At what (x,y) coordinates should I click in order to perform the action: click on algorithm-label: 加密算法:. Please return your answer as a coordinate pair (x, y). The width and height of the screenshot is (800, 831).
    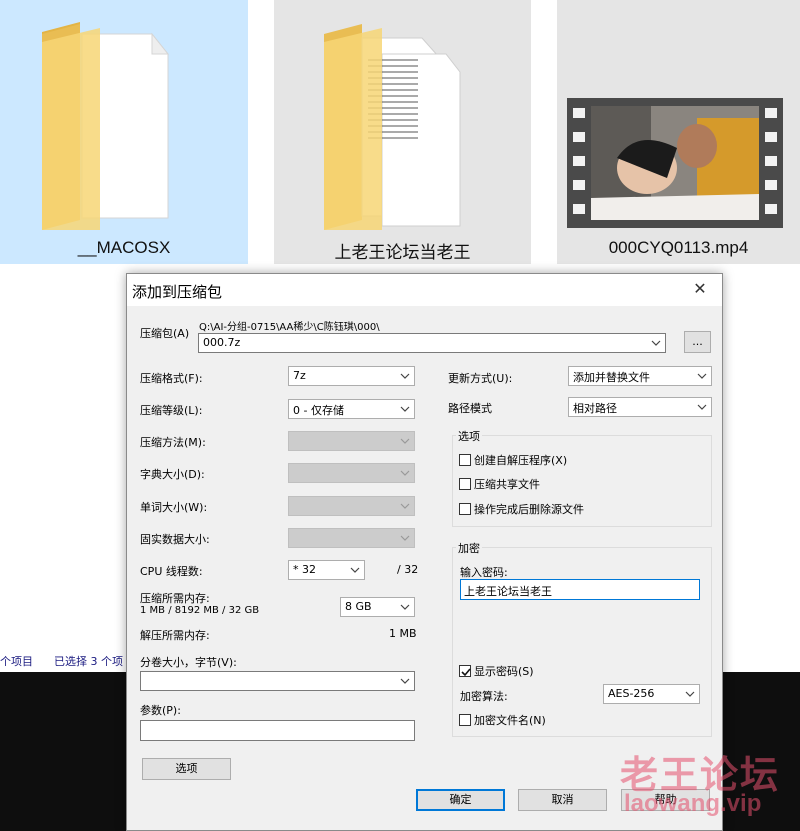
    Looking at the image, I should click on (484, 696).